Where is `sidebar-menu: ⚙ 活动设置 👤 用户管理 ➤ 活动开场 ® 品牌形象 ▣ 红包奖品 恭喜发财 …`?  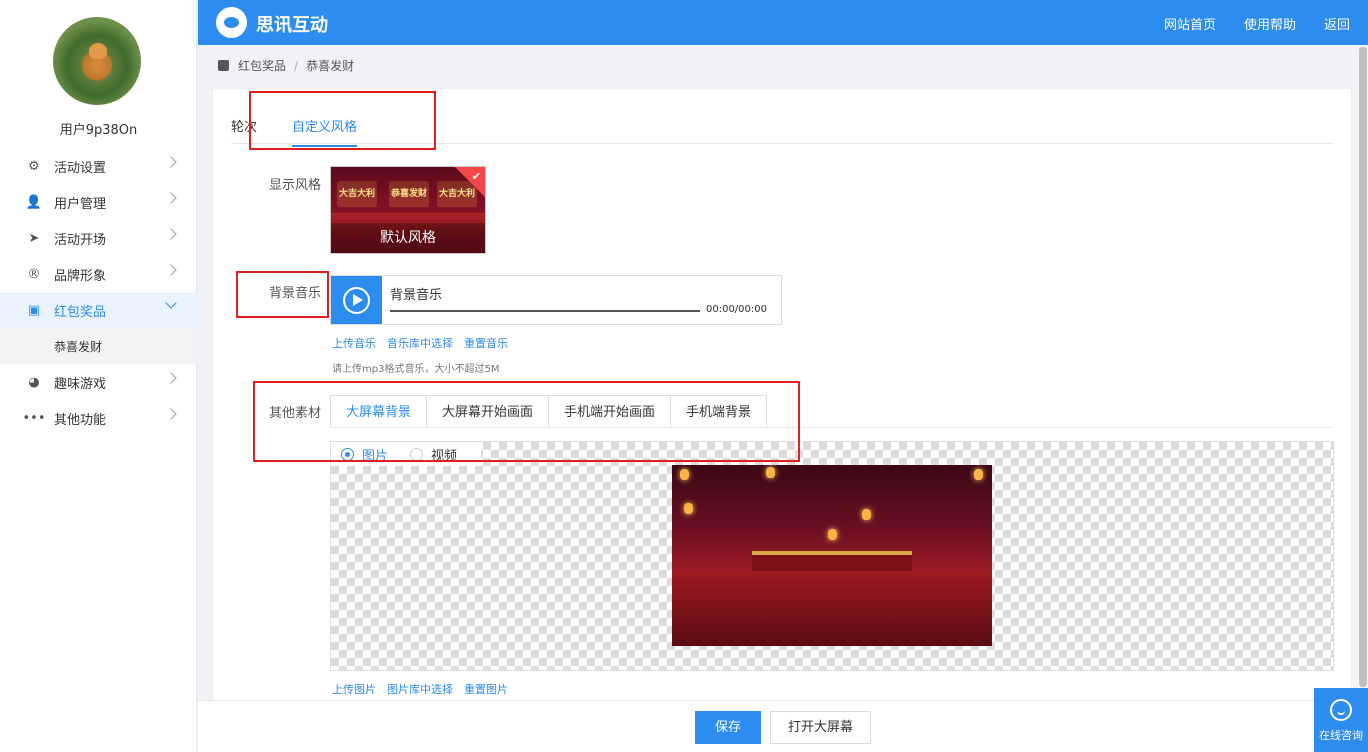
sidebar-menu: ⚙ 活动设置 👤 用户管理 ➤ 活动开场 ® 品牌形象 ▣ 红包奖品 恭喜发财 … is located at coordinates (98, 292).